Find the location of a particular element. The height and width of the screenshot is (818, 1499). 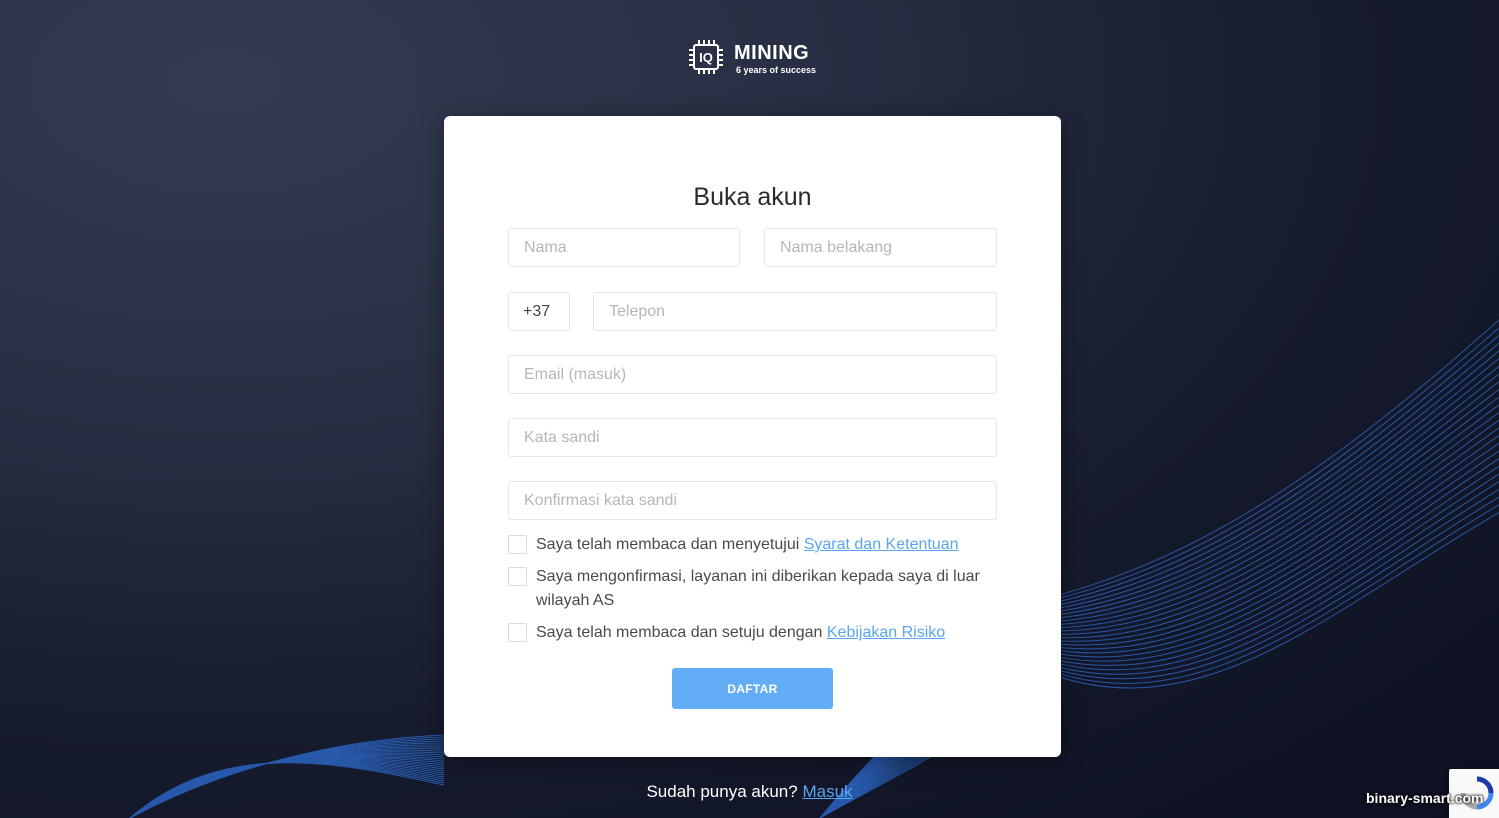

risk-text: Saya telah membaca dan setuju dengan is located at coordinates (679, 632).